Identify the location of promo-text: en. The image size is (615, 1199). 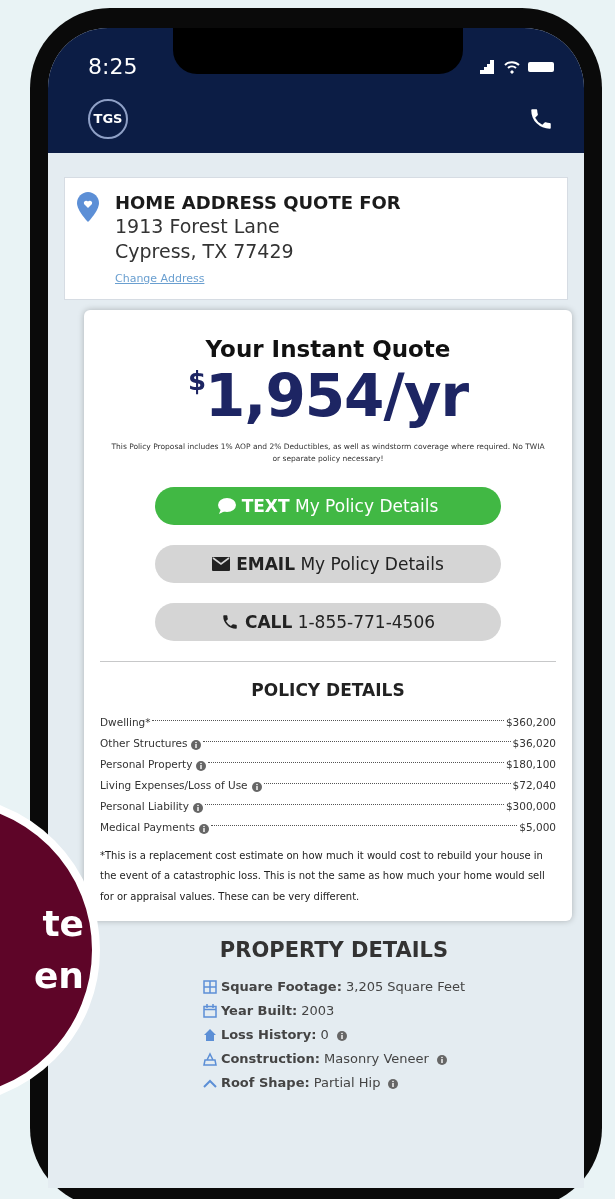
(58, 976).